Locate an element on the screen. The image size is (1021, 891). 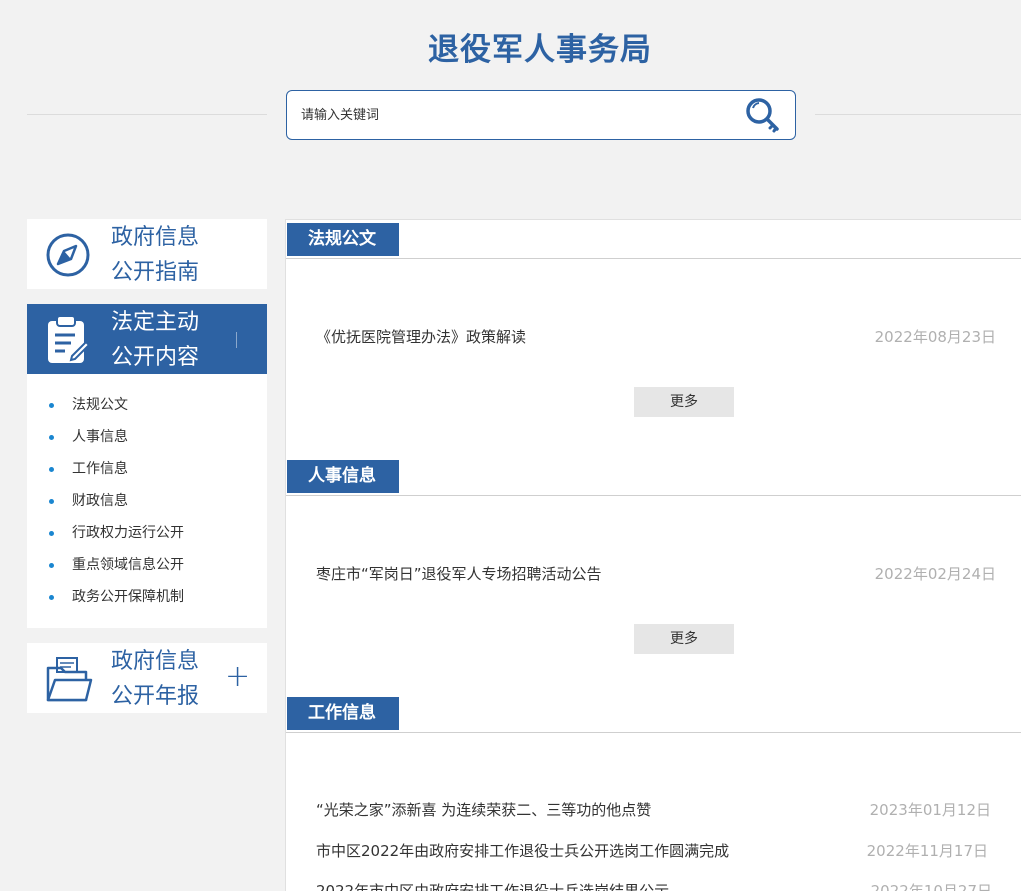
item-title: “光荣之家”添新喜 为连续荣获二、三等功的他点赞 is located at coordinates (484, 810).